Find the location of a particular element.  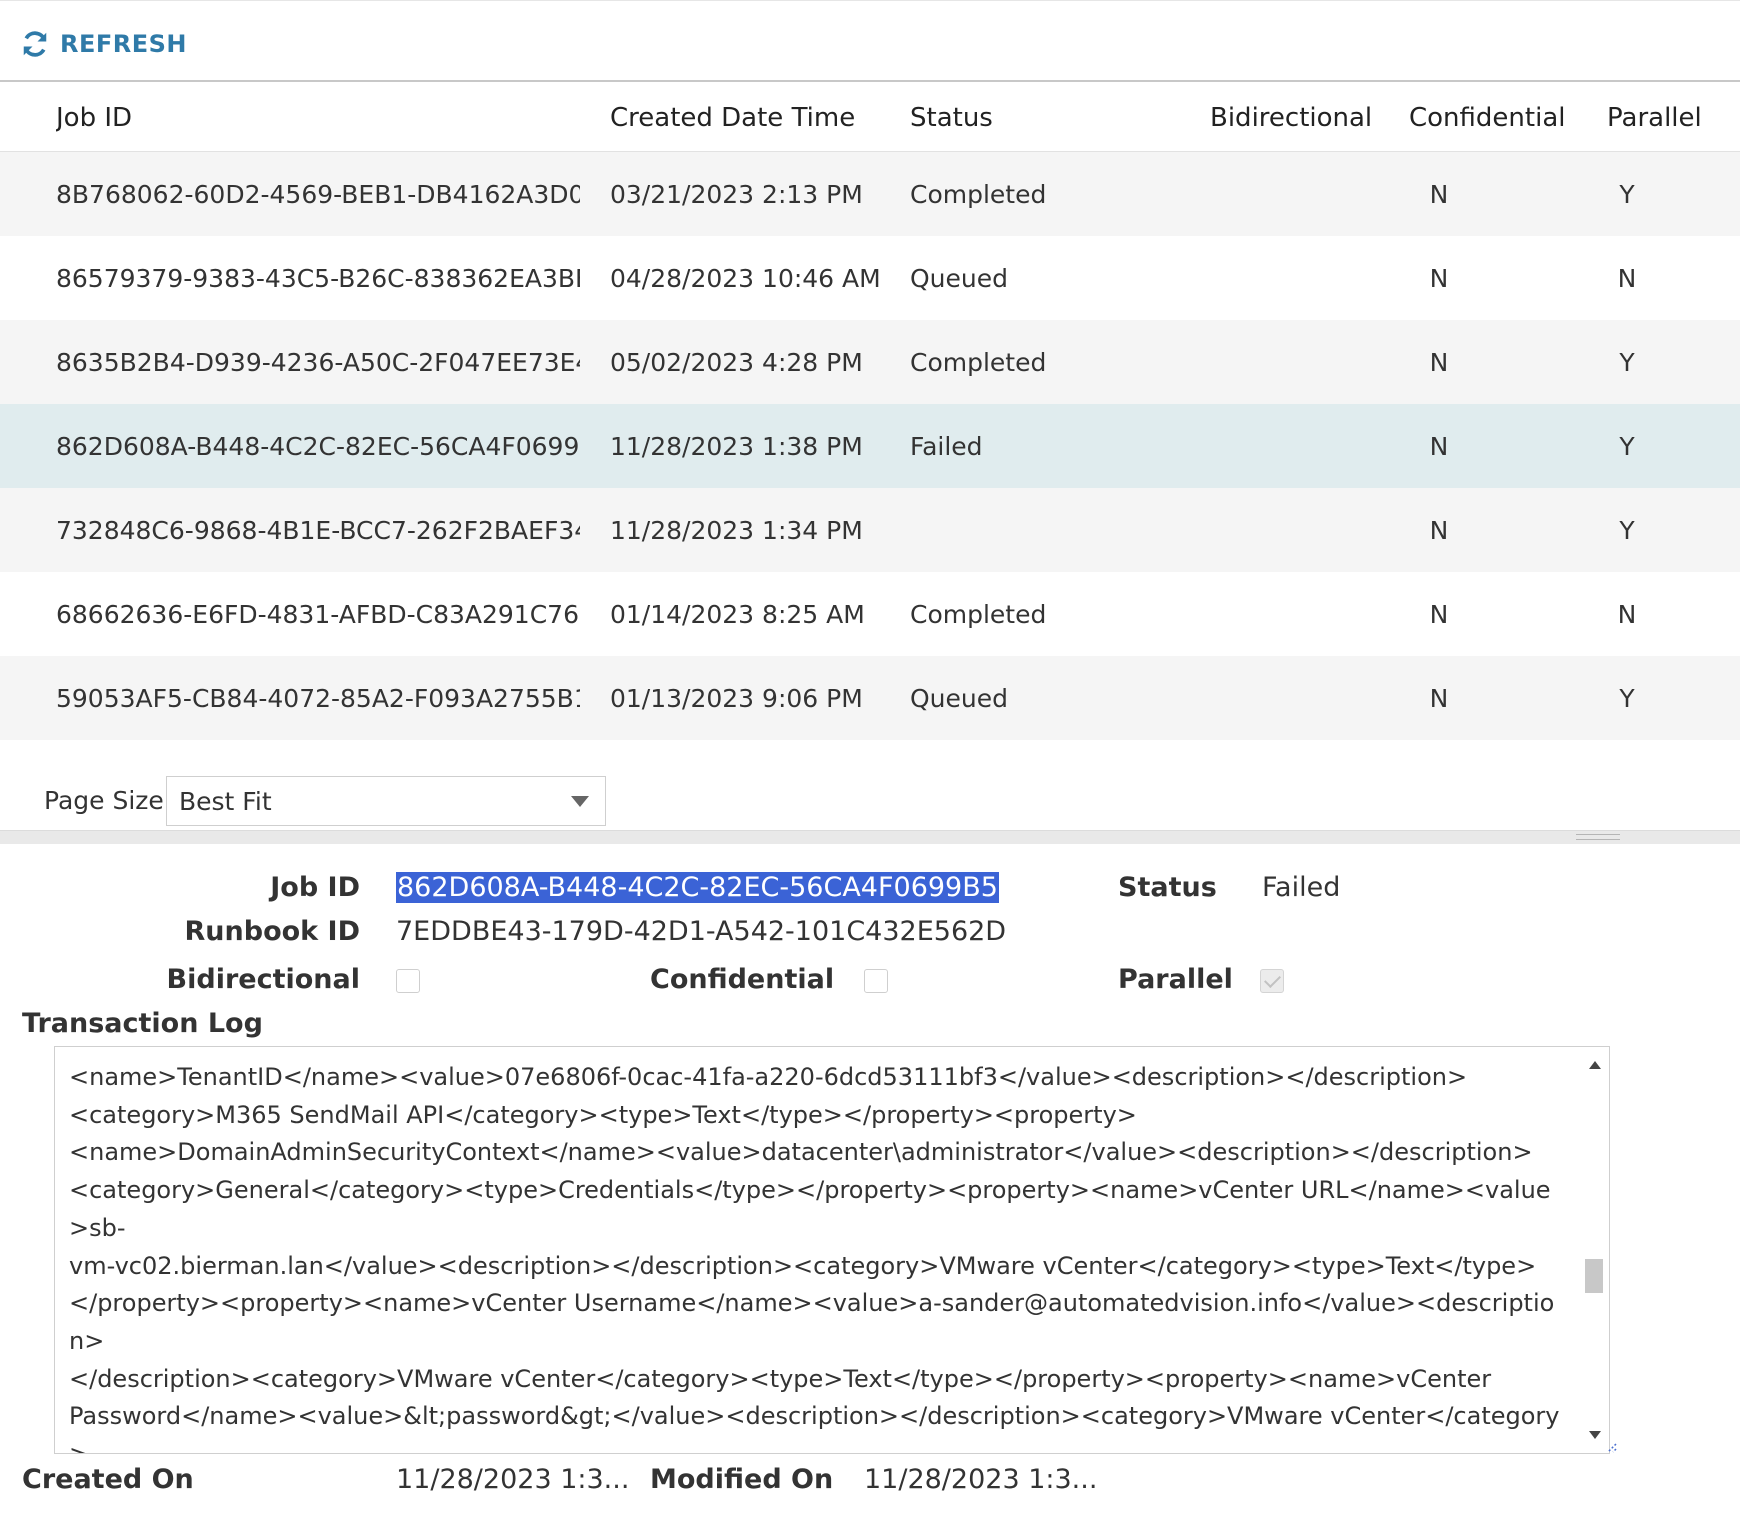

page-size-label: Page Size is located at coordinates (104, 800).